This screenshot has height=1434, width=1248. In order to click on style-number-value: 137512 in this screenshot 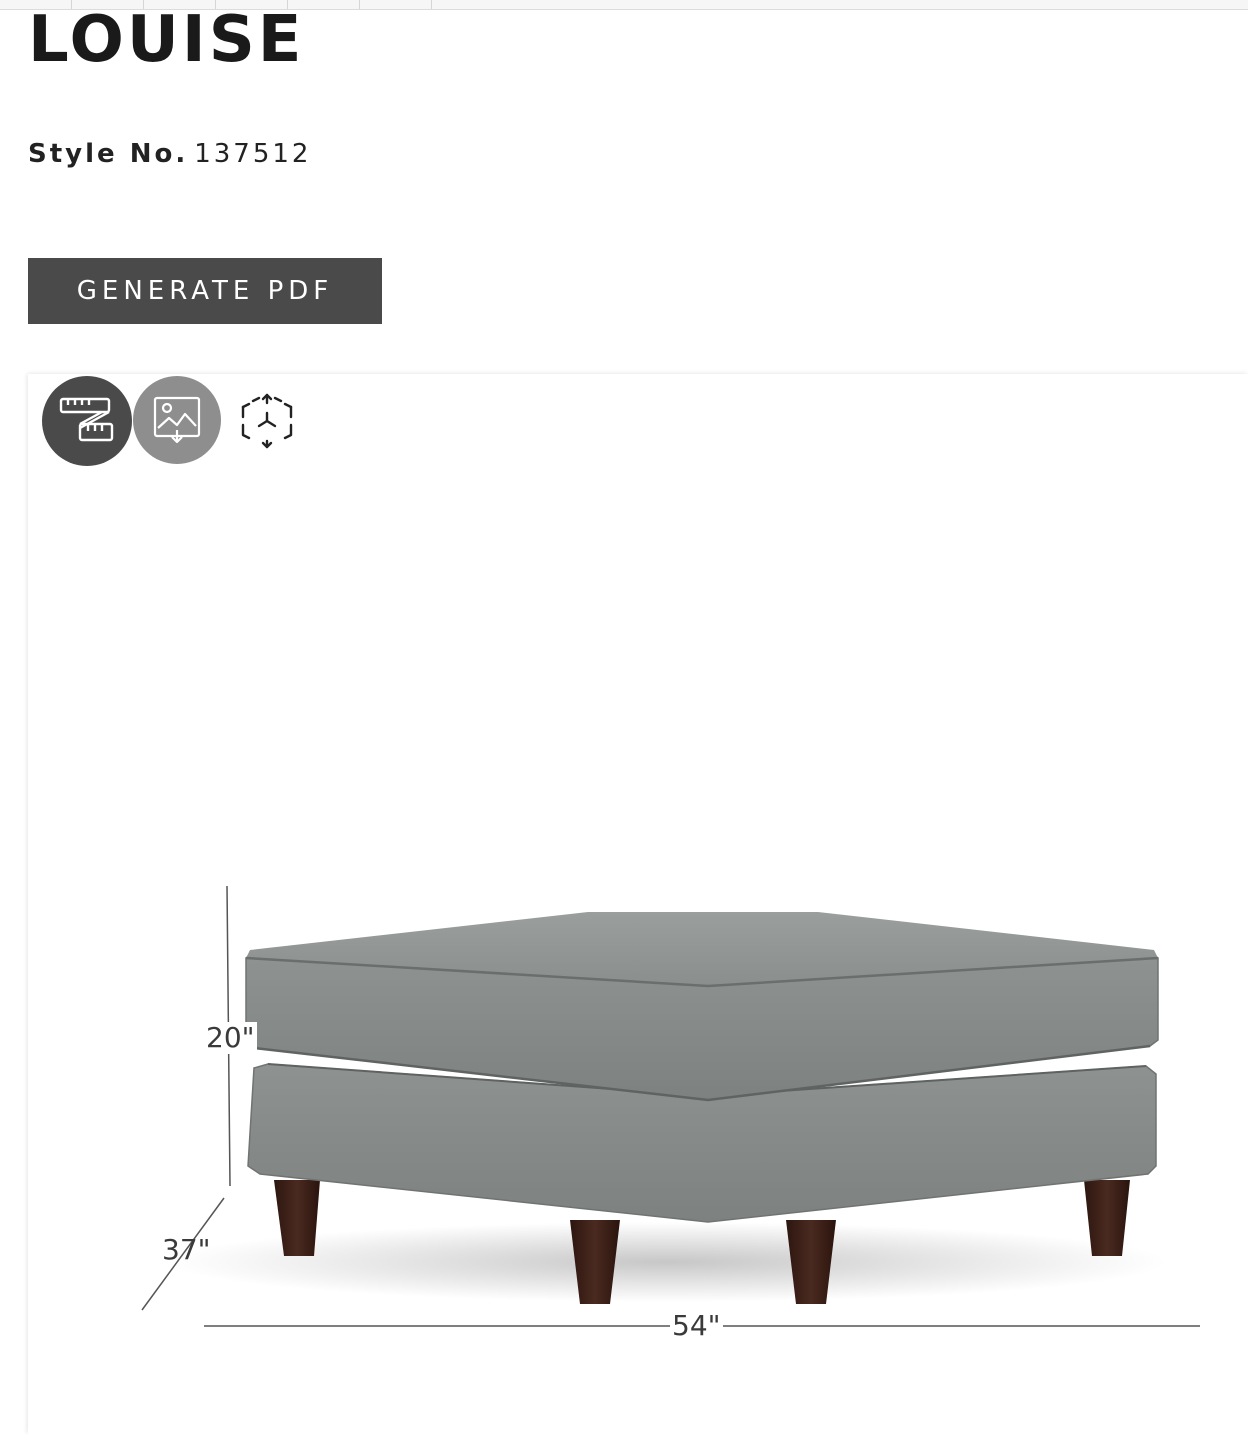, I will do `click(253, 154)`.